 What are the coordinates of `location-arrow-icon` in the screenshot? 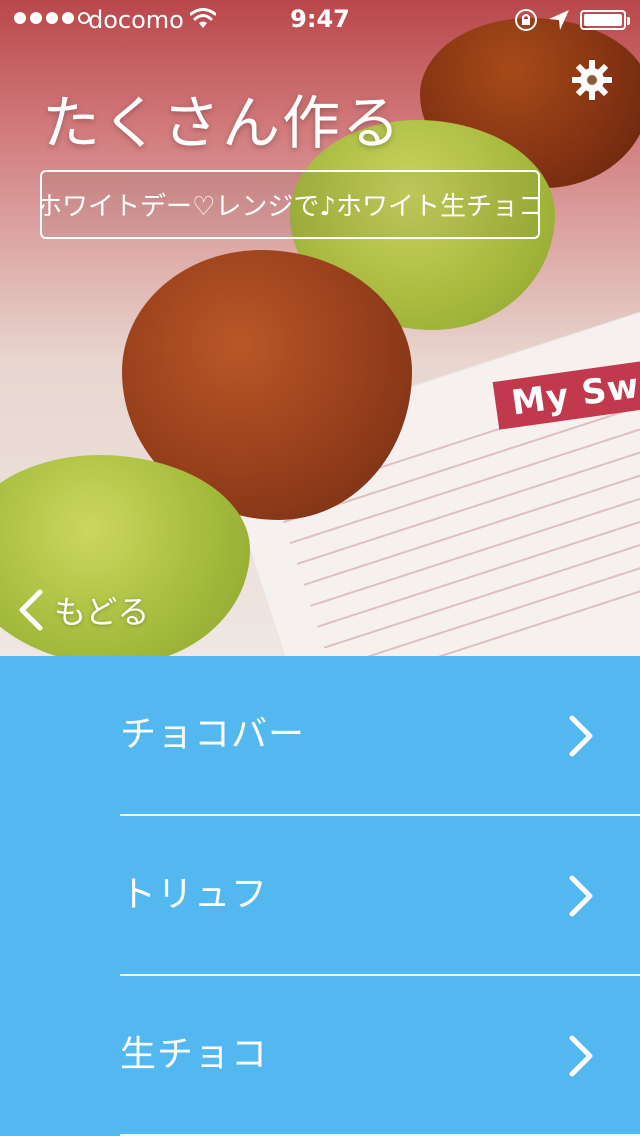 It's located at (559, 20).